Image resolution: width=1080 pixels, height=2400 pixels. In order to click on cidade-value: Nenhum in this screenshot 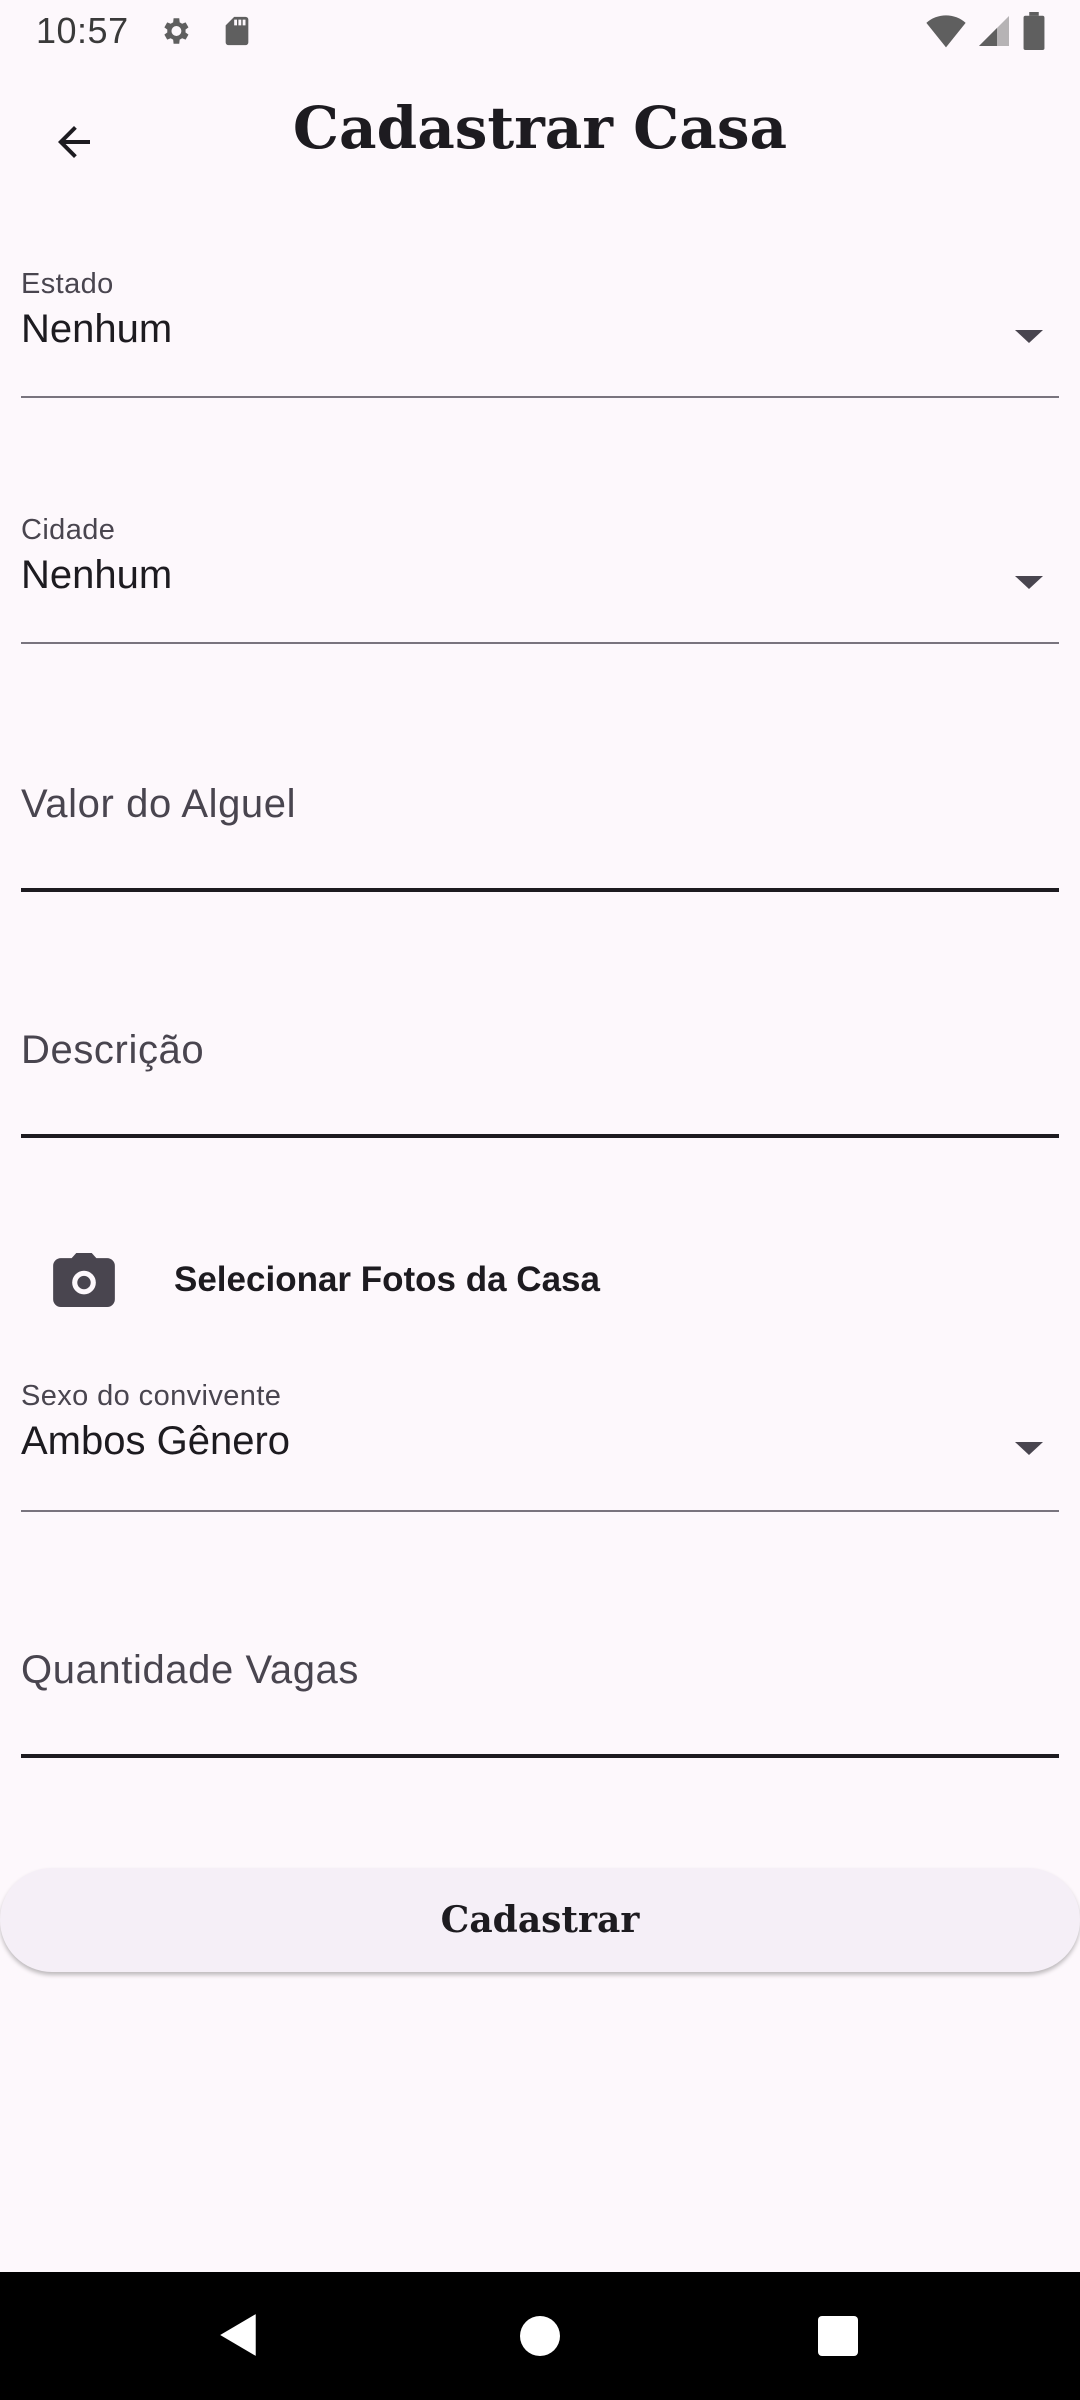, I will do `click(97, 575)`.